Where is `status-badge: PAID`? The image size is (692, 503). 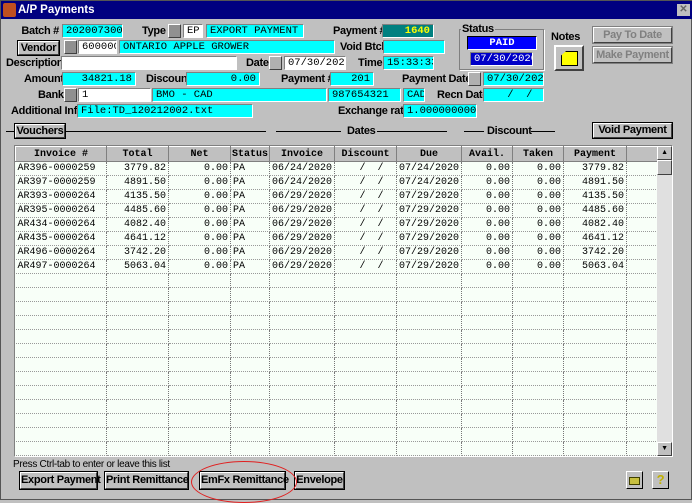
status-badge: PAID is located at coordinates (502, 43).